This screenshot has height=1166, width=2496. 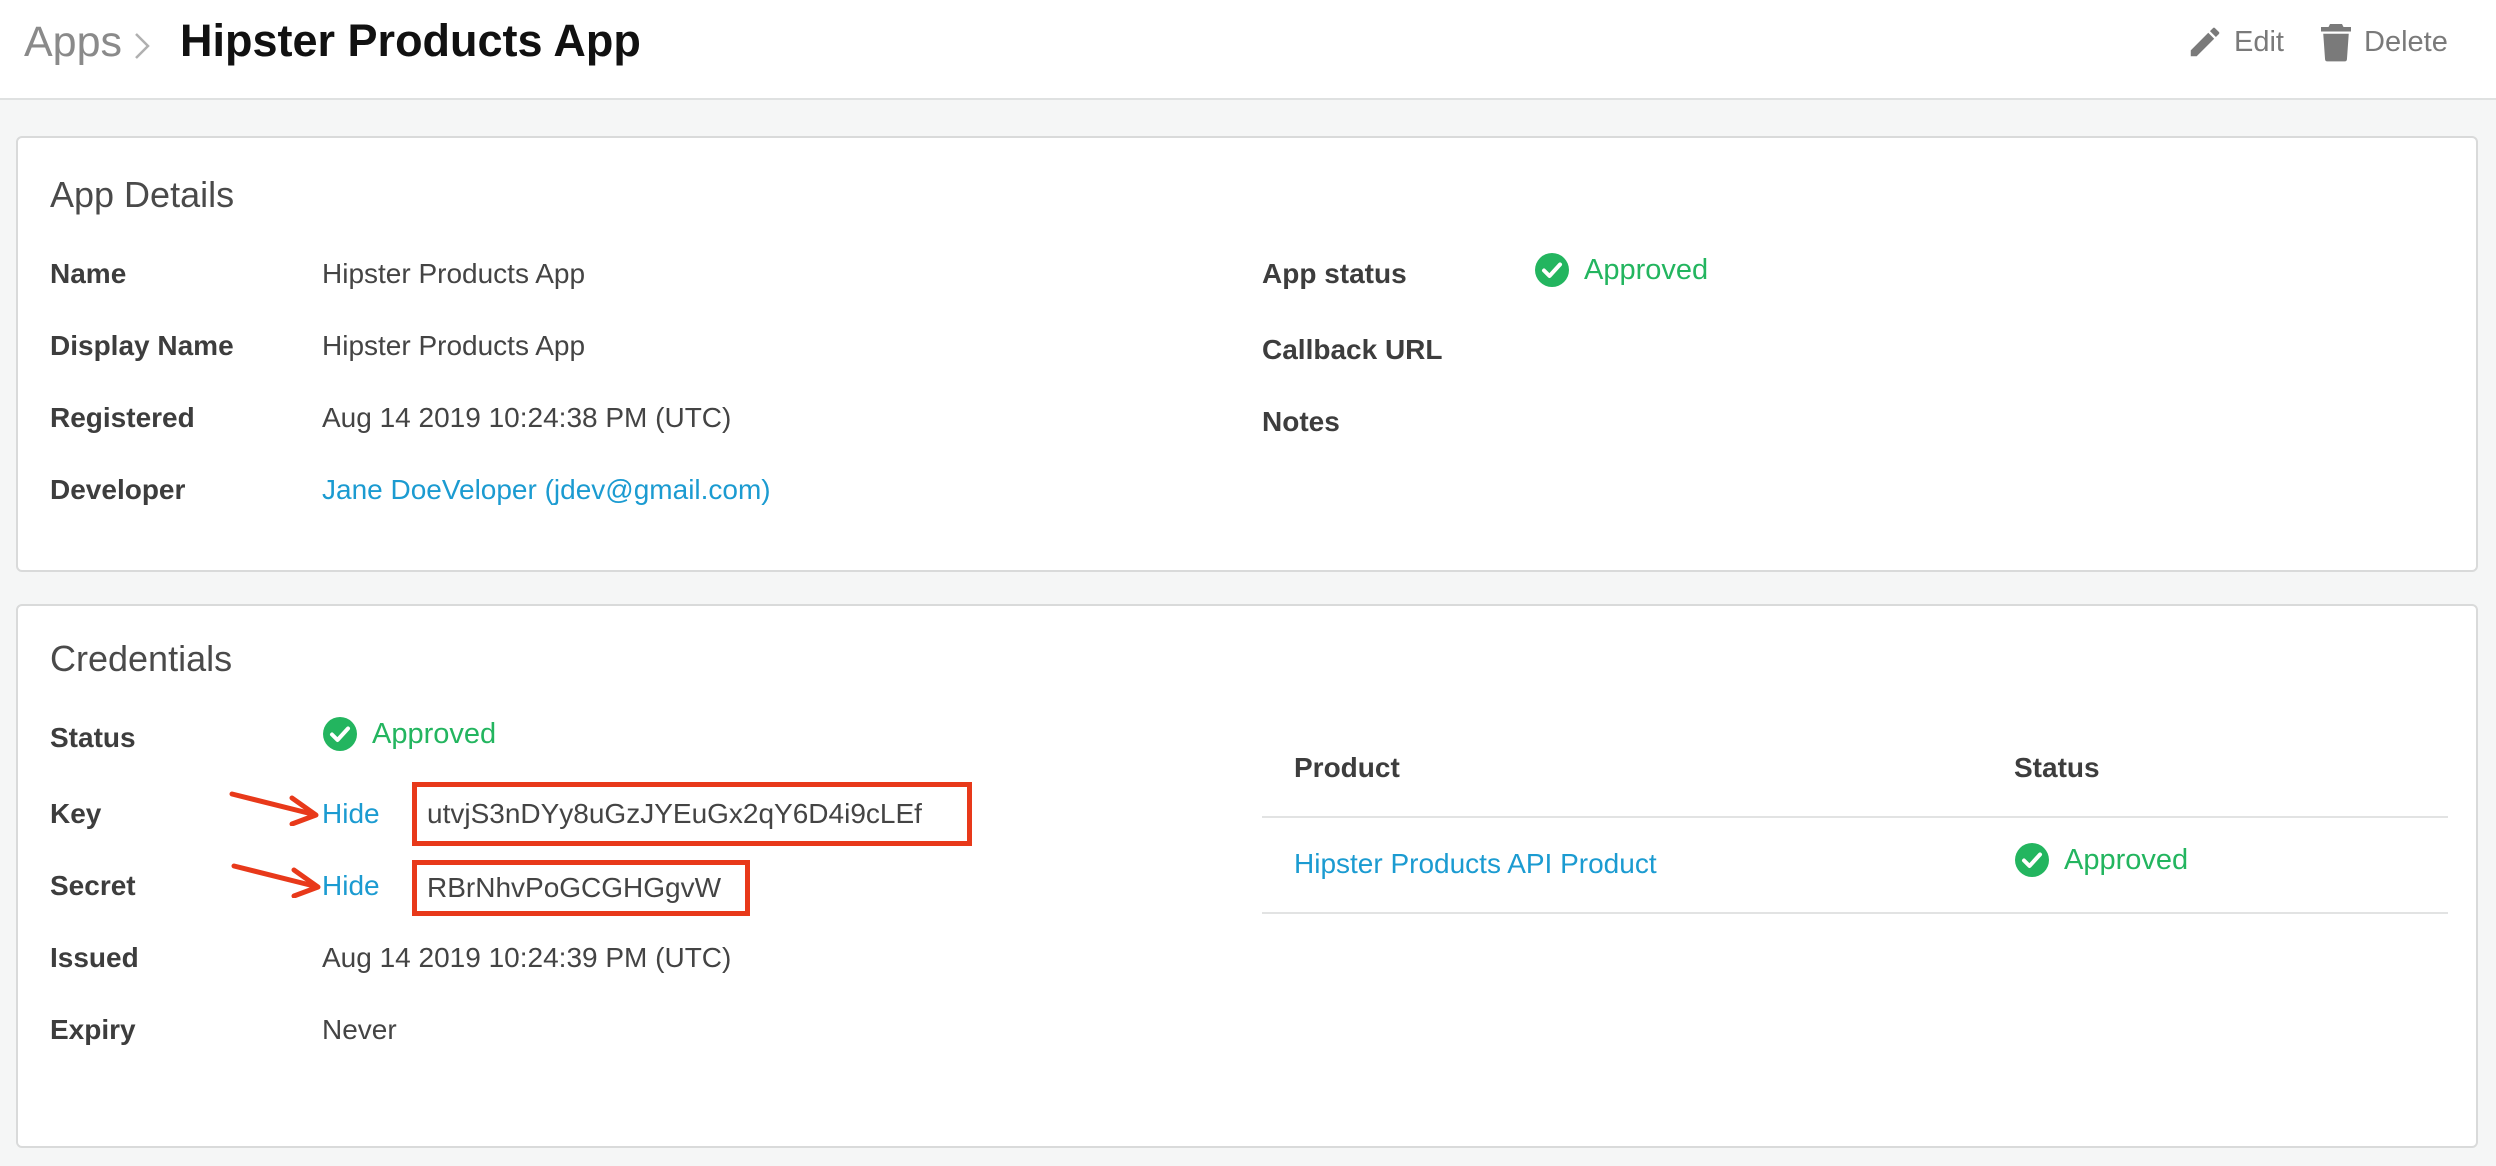 What do you see at coordinates (574, 888) in the screenshot?
I see `secret-value: RBrNhvPoGCGHGgvW` at bounding box center [574, 888].